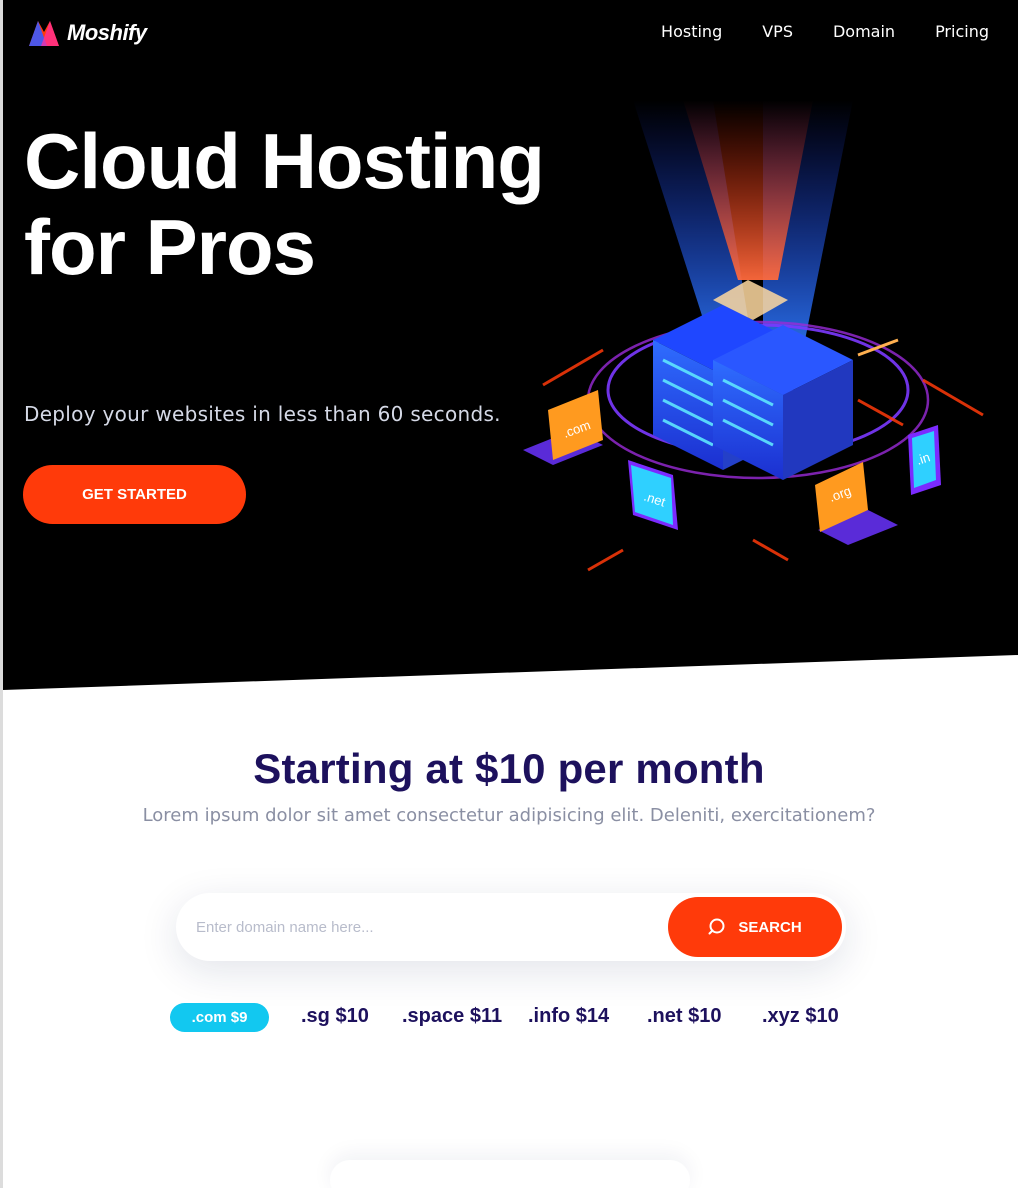 This screenshot has height=1188, width=1018. I want to click on nav-item-hosting: Hosting, so click(691, 31).